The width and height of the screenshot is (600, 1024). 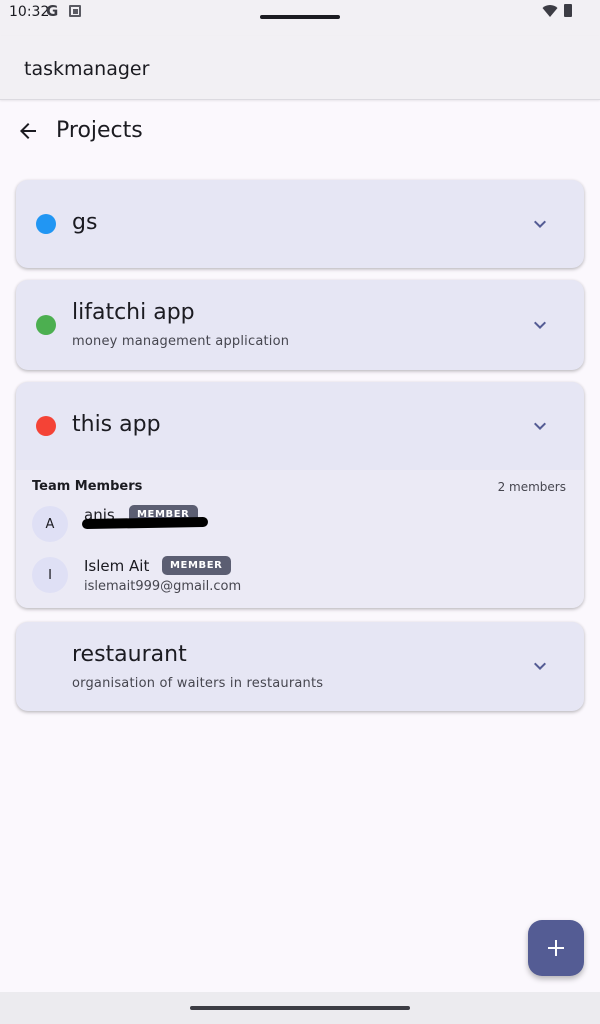 I want to click on project-title: gs, so click(x=85, y=222).